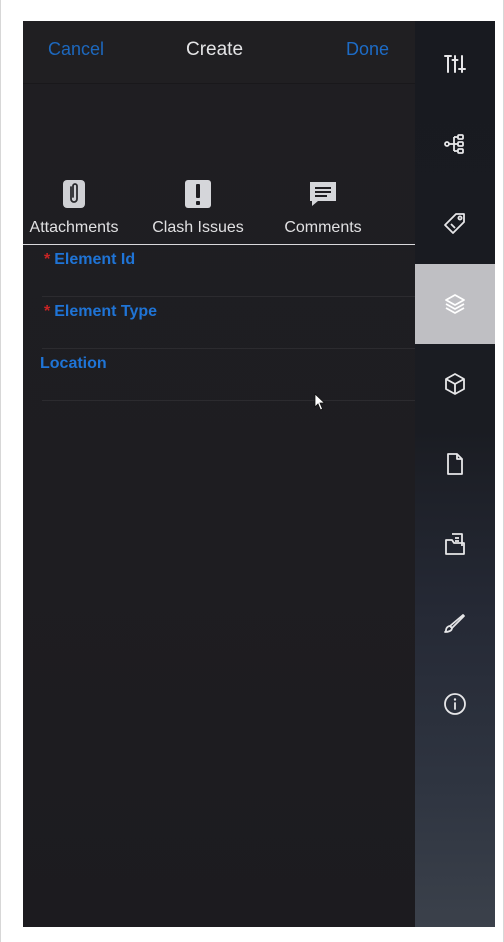 The width and height of the screenshot is (504, 942). Describe the element at coordinates (95, 259) in the screenshot. I see `element-id-label-text: Element Id` at that location.